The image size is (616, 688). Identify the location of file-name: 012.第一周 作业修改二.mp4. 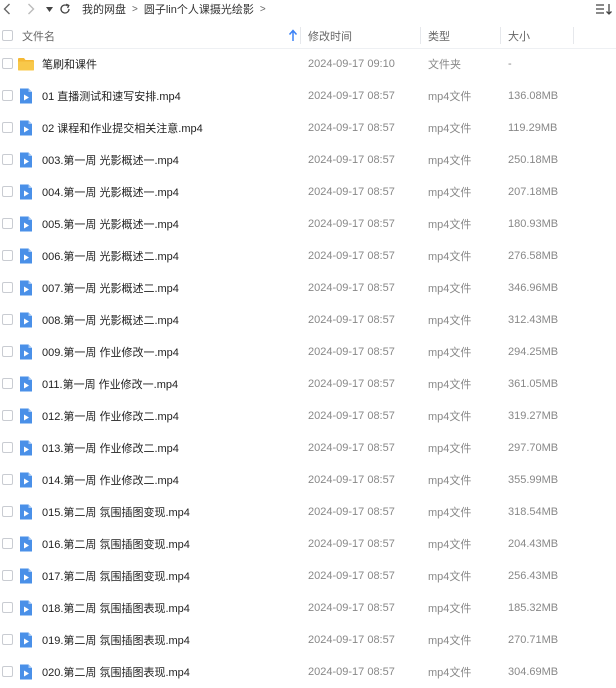
(110, 416).